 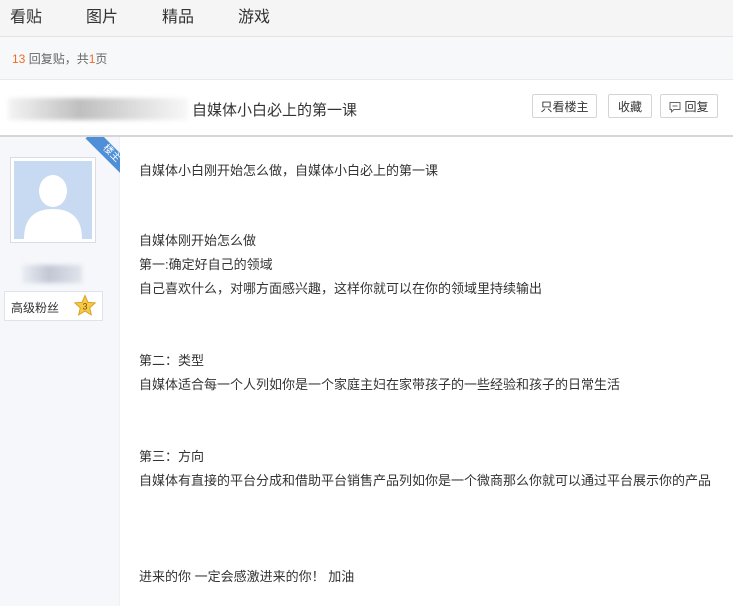 What do you see at coordinates (564, 106) in the screenshot?
I see `only-op-button: 只看楼主` at bounding box center [564, 106].